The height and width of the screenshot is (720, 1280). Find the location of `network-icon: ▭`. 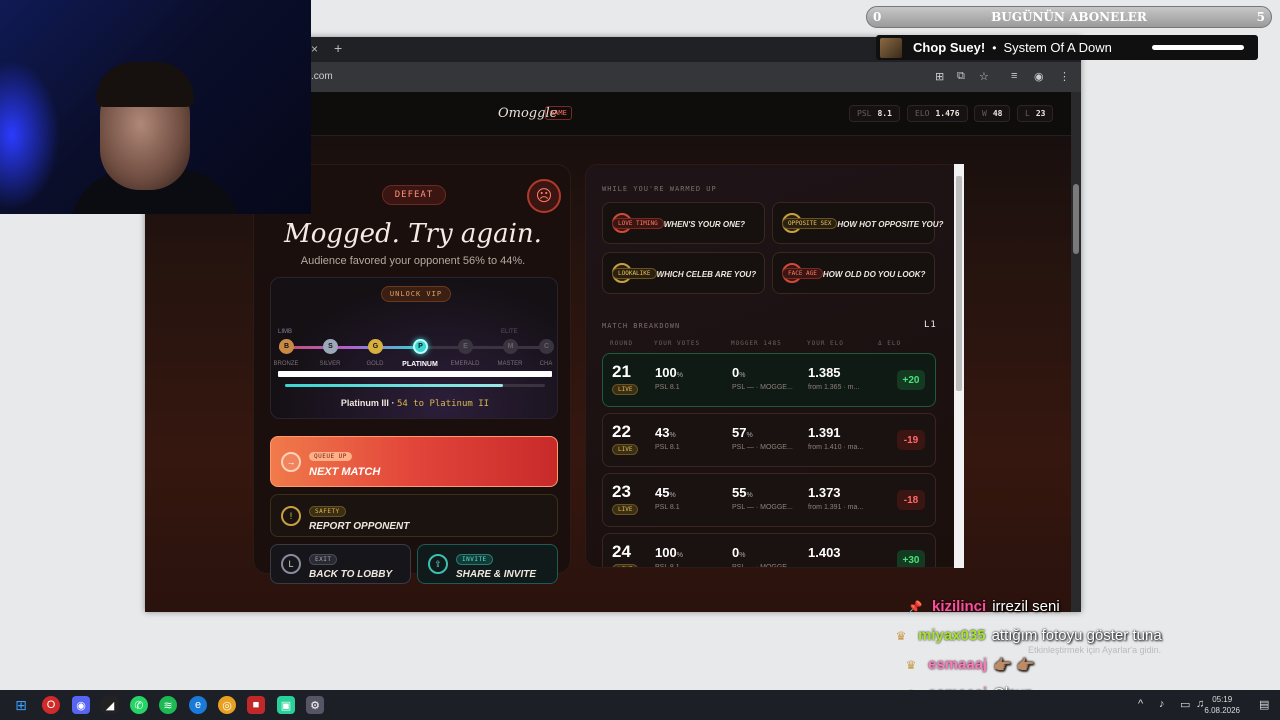

network-icon: ▭ is located at coordinates (1185, 704).